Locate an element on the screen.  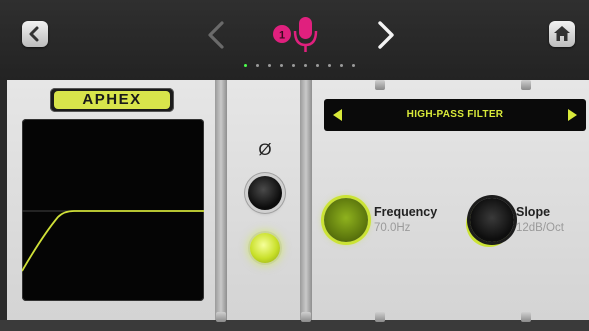
previous-channel-button is located at coordinates (216, 35).